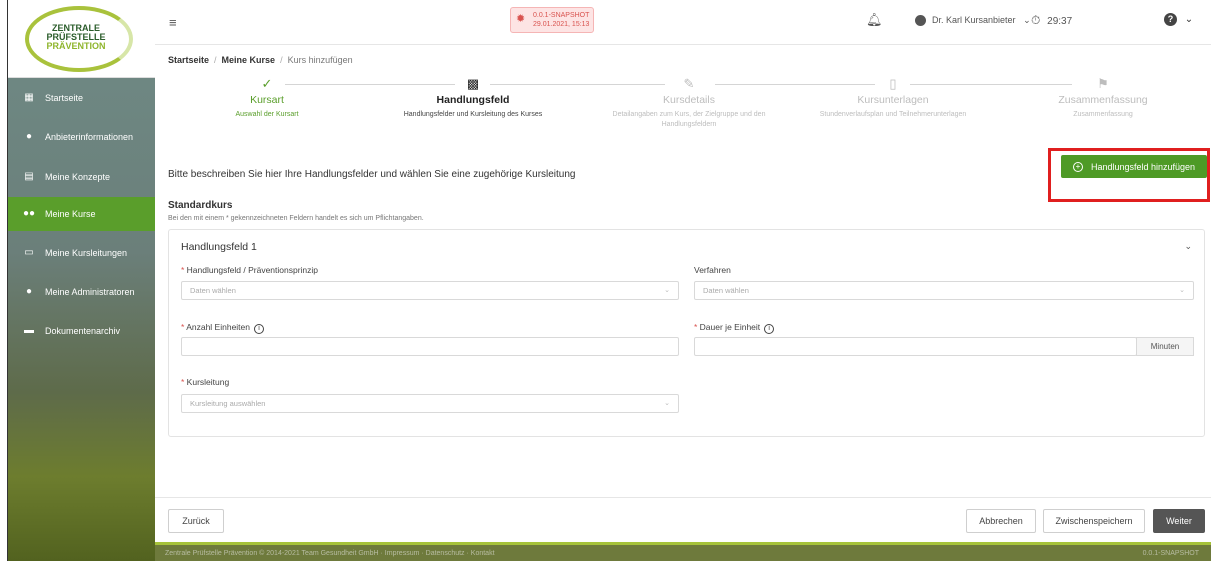  Describe the element at coordinates (188, 60) in the screenshot. I see `breadcrumb-home: Startseite` at that location.